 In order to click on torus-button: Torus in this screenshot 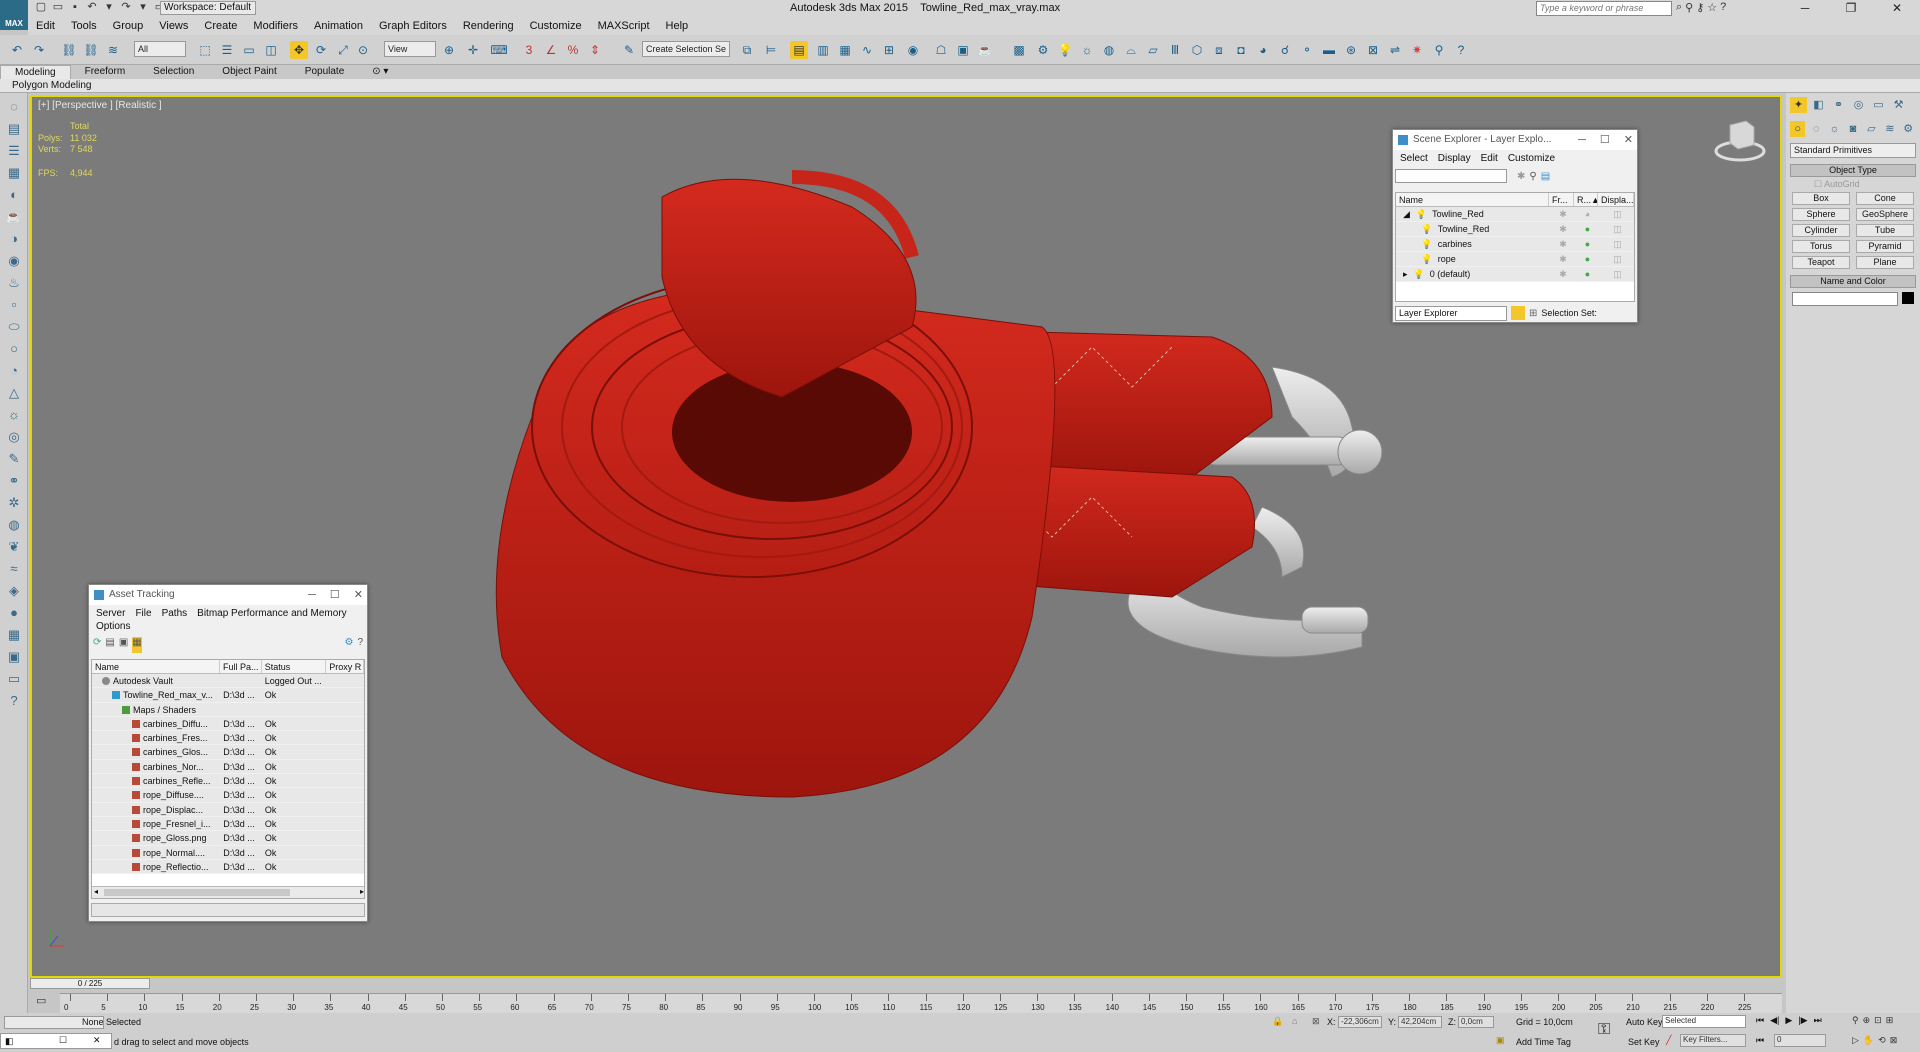, I will do `click(1821, 246)`.